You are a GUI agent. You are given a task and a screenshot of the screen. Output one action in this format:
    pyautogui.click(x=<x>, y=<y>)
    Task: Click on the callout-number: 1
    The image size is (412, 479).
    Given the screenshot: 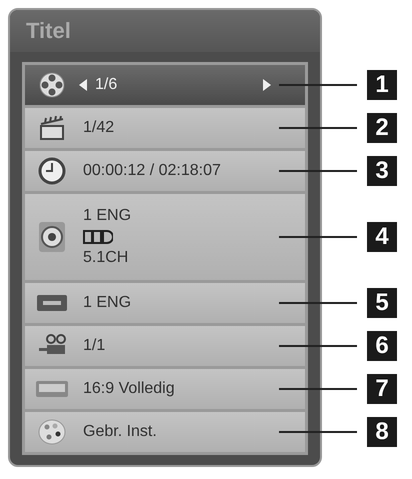 What is the action you would take?
    pyautogui.click(x=382, y=85)
    